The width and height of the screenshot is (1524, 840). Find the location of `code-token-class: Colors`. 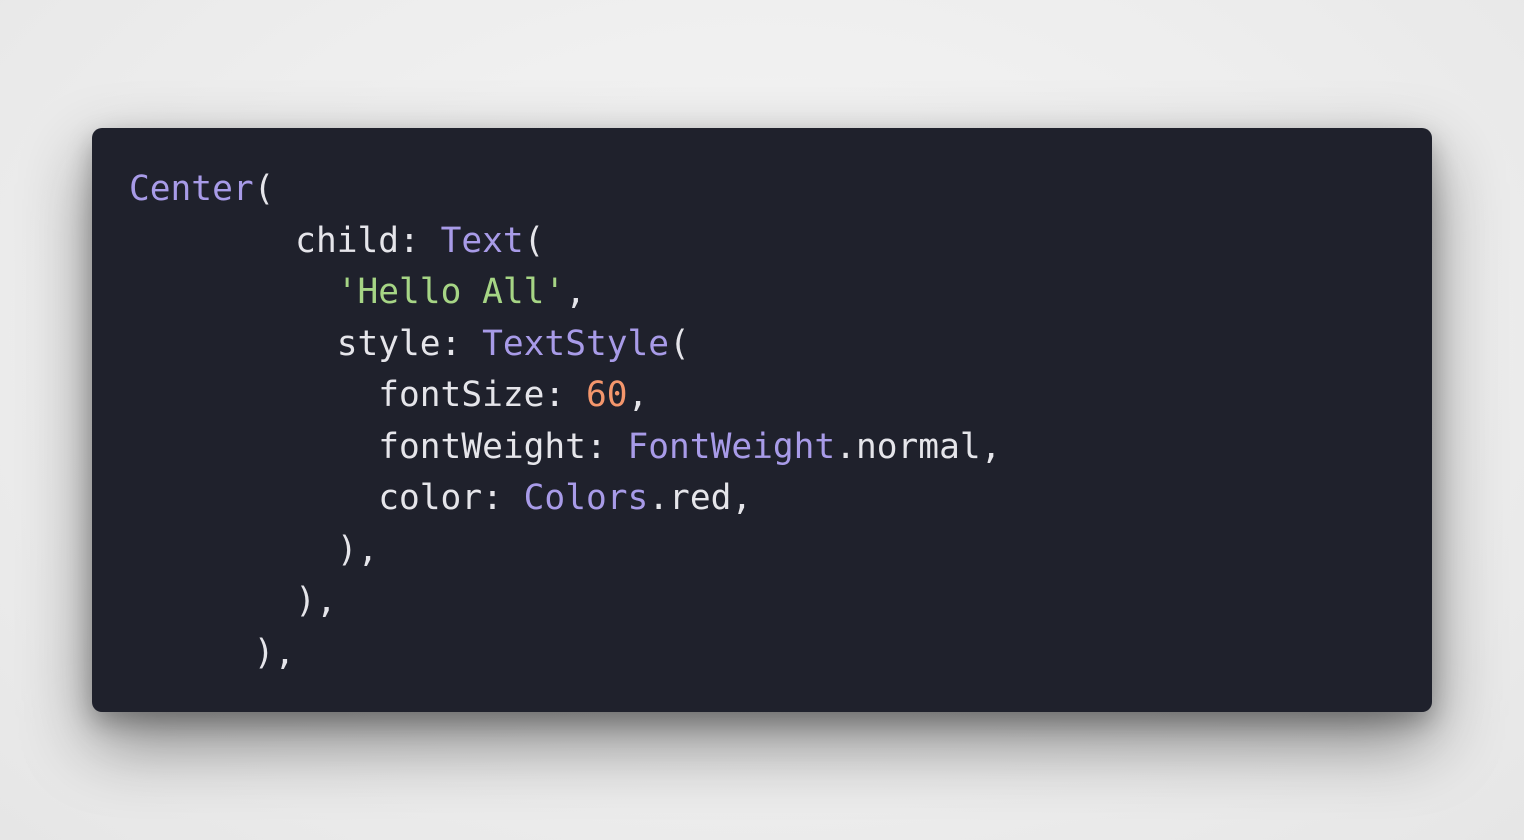

code-token-class: Colors is located at coordinates (586, 498).